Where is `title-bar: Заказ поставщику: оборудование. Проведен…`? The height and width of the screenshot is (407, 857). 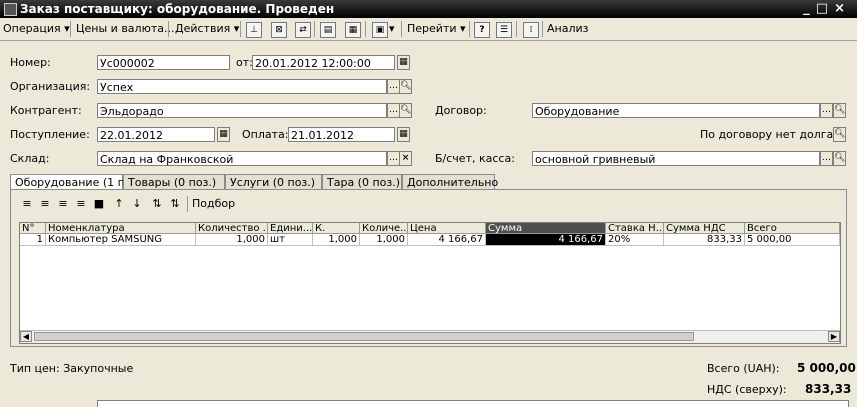 title-bar: Заказ поставщику: оборудование. Проведен… is located at coordinates (428, 9).